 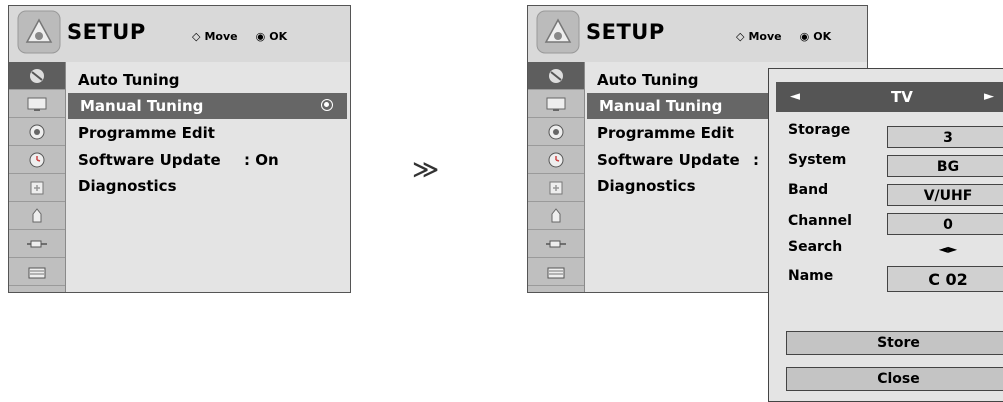 I want to click on menu-item-manual-tuning: Manual Tuning, so click(x=207, y=106).